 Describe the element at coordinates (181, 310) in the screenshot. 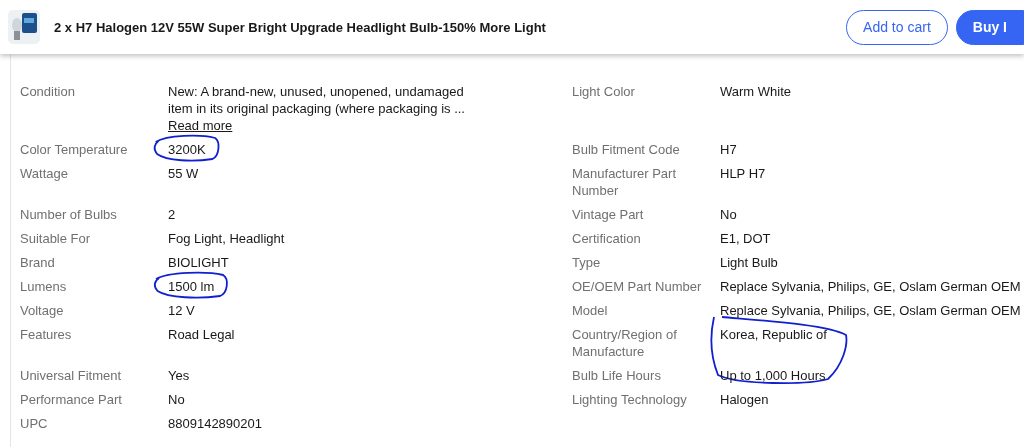

I see `spec-value: 12 V` at that location.